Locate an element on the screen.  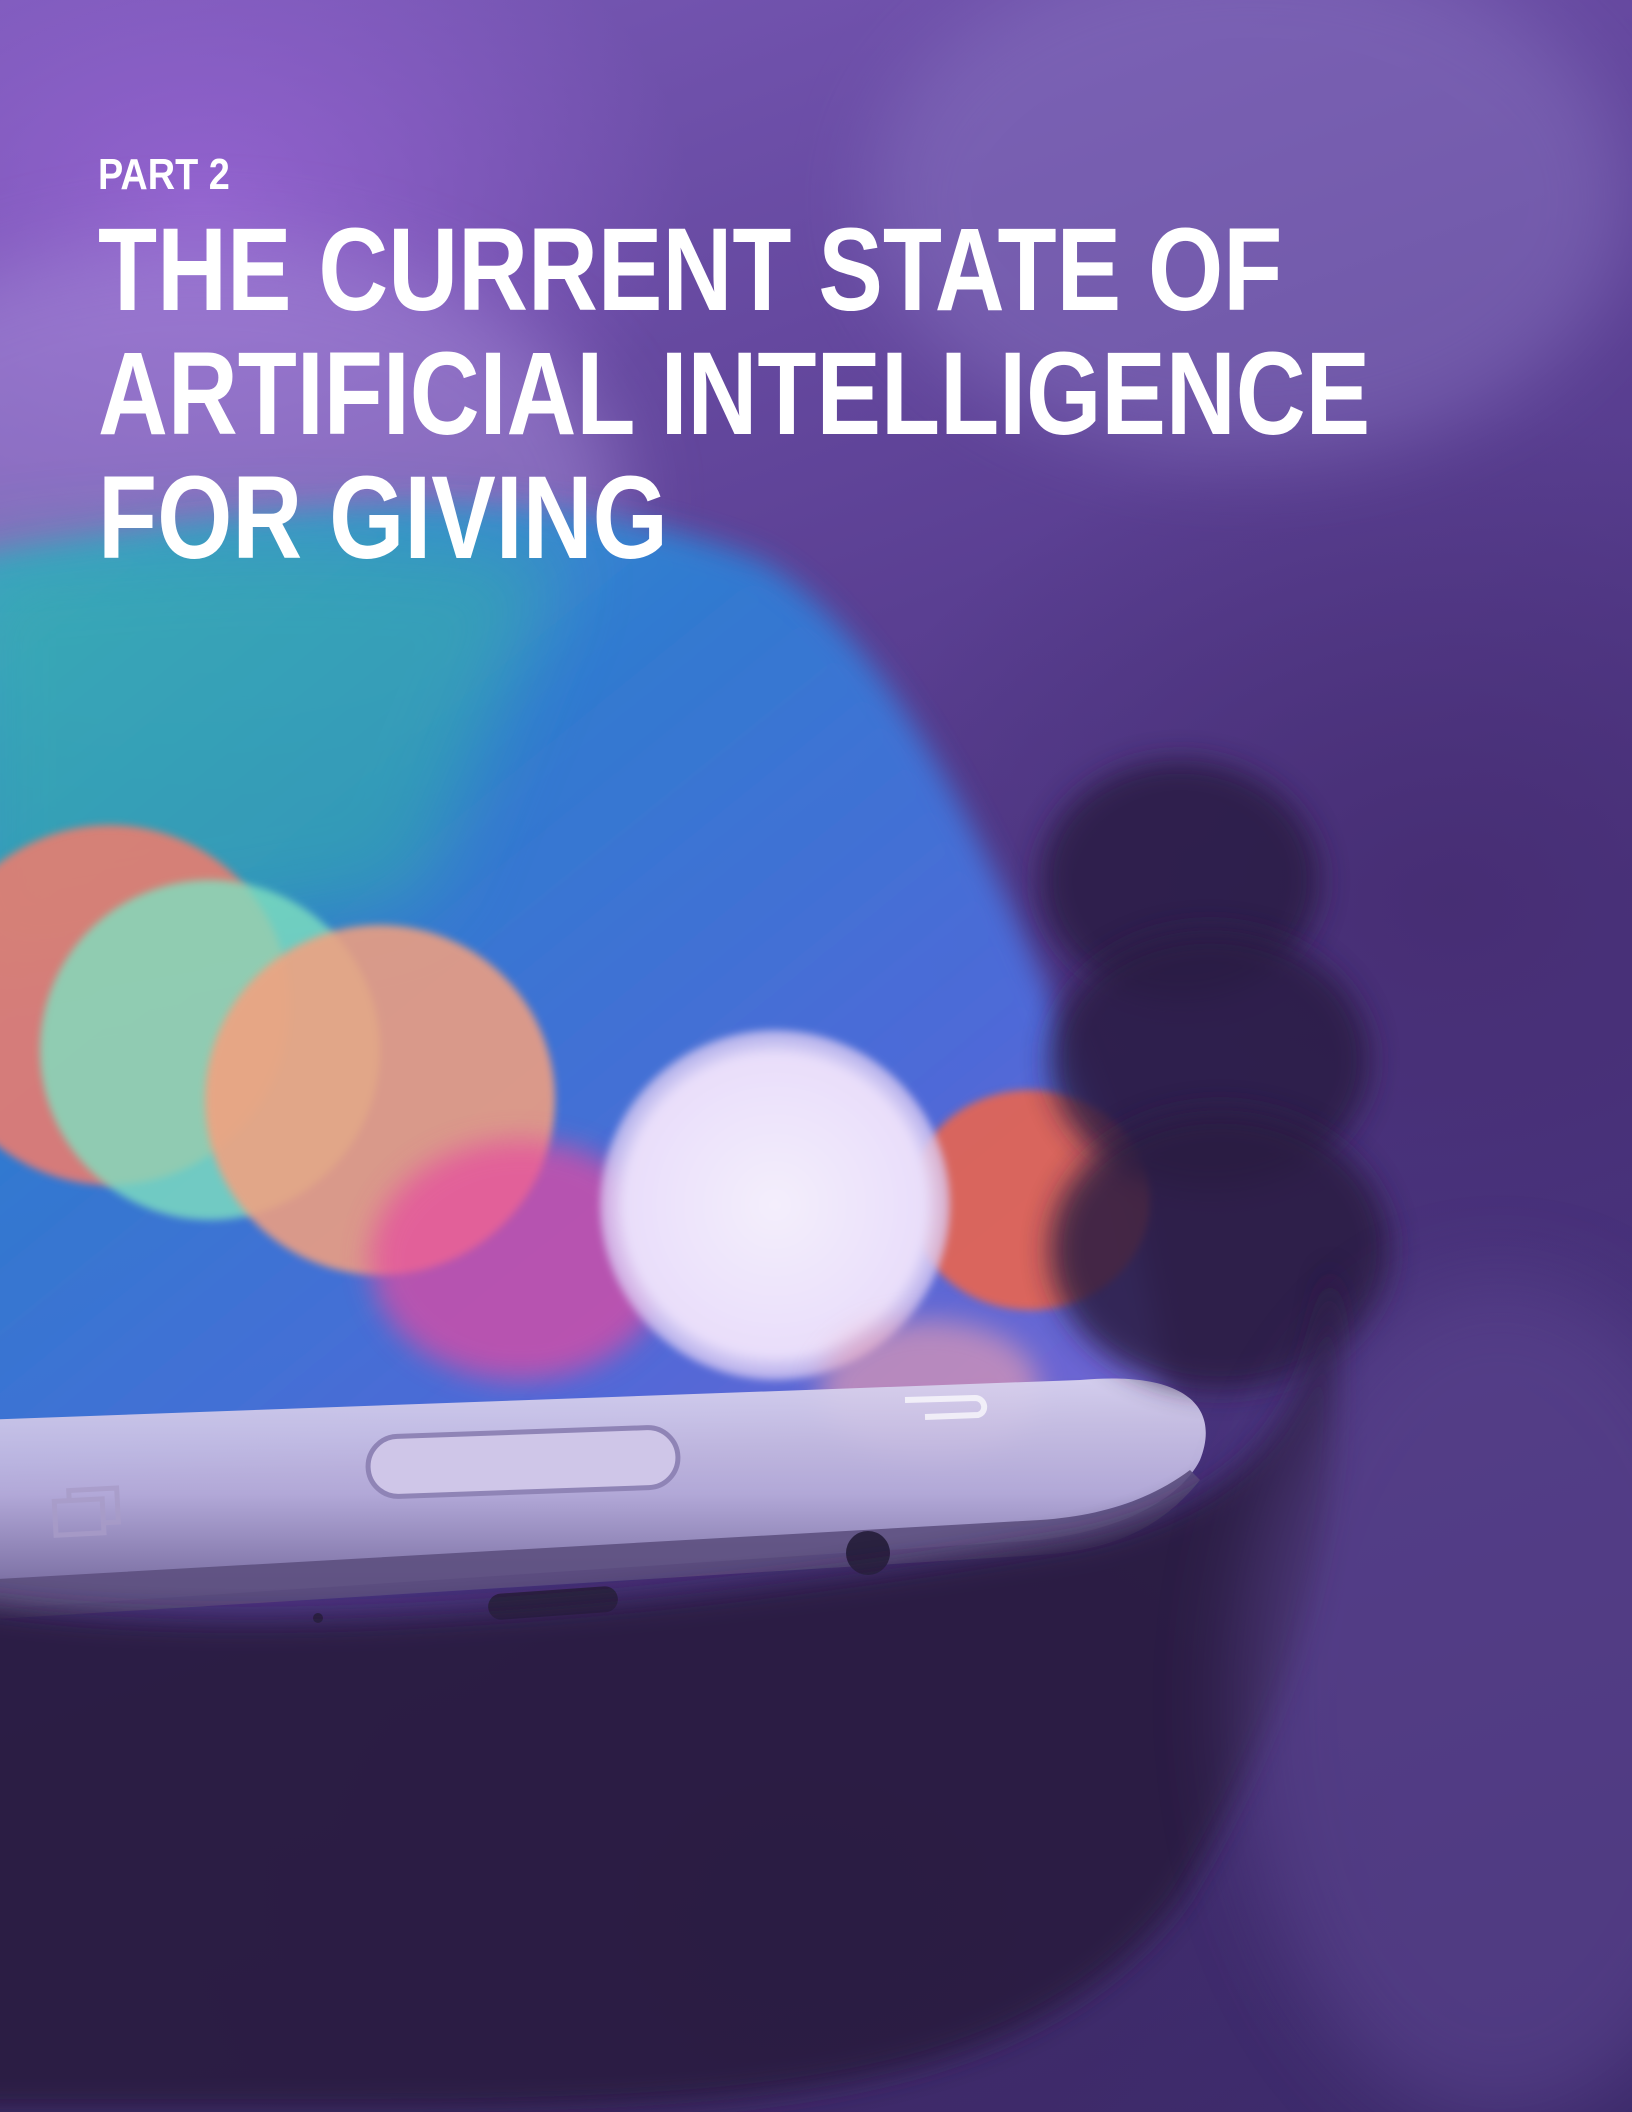
headphone-jack is located at coordinates (868, 1553).